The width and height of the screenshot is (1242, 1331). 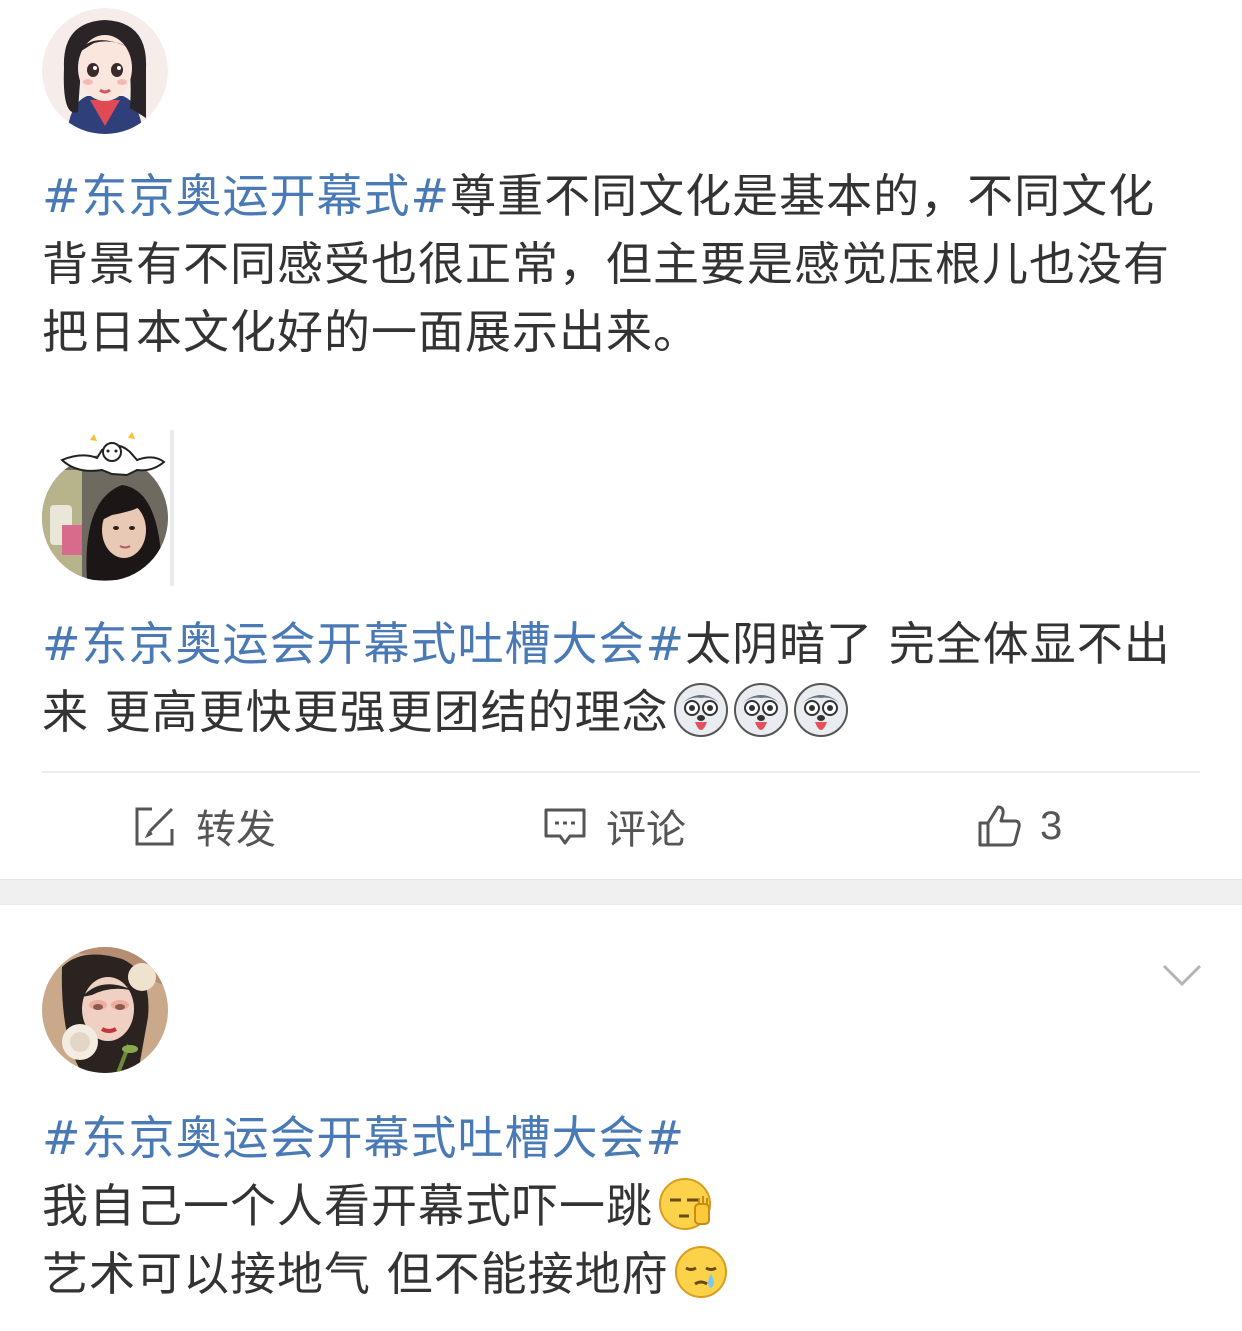 I want to click on repost-label: 转发, so click(x=236, y=830).